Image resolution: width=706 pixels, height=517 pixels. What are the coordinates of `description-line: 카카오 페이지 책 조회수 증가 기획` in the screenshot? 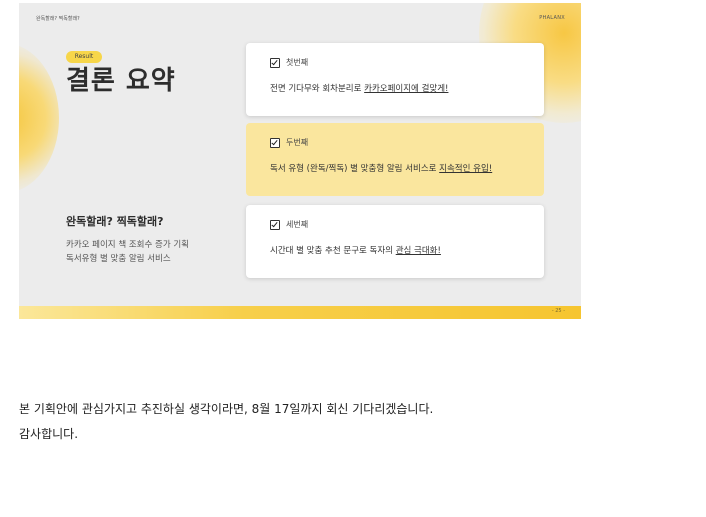 It's located at (127, 245).